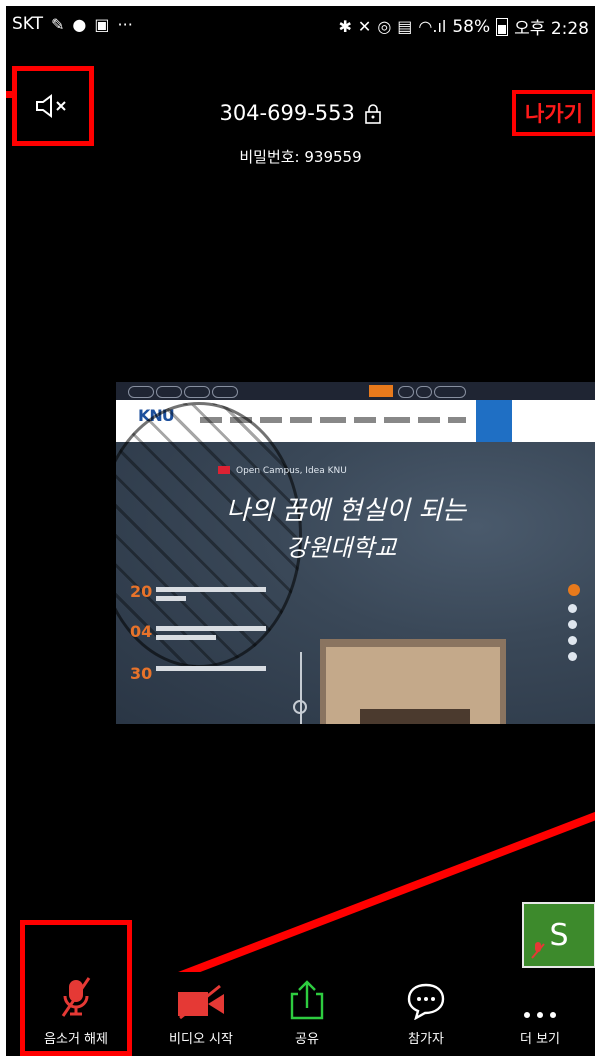 The image size is (595, 1056). What do you see at coordinates (102, 24) in the screenshot?
I see `image-icon: ▣` at bounding box center [102, 24].